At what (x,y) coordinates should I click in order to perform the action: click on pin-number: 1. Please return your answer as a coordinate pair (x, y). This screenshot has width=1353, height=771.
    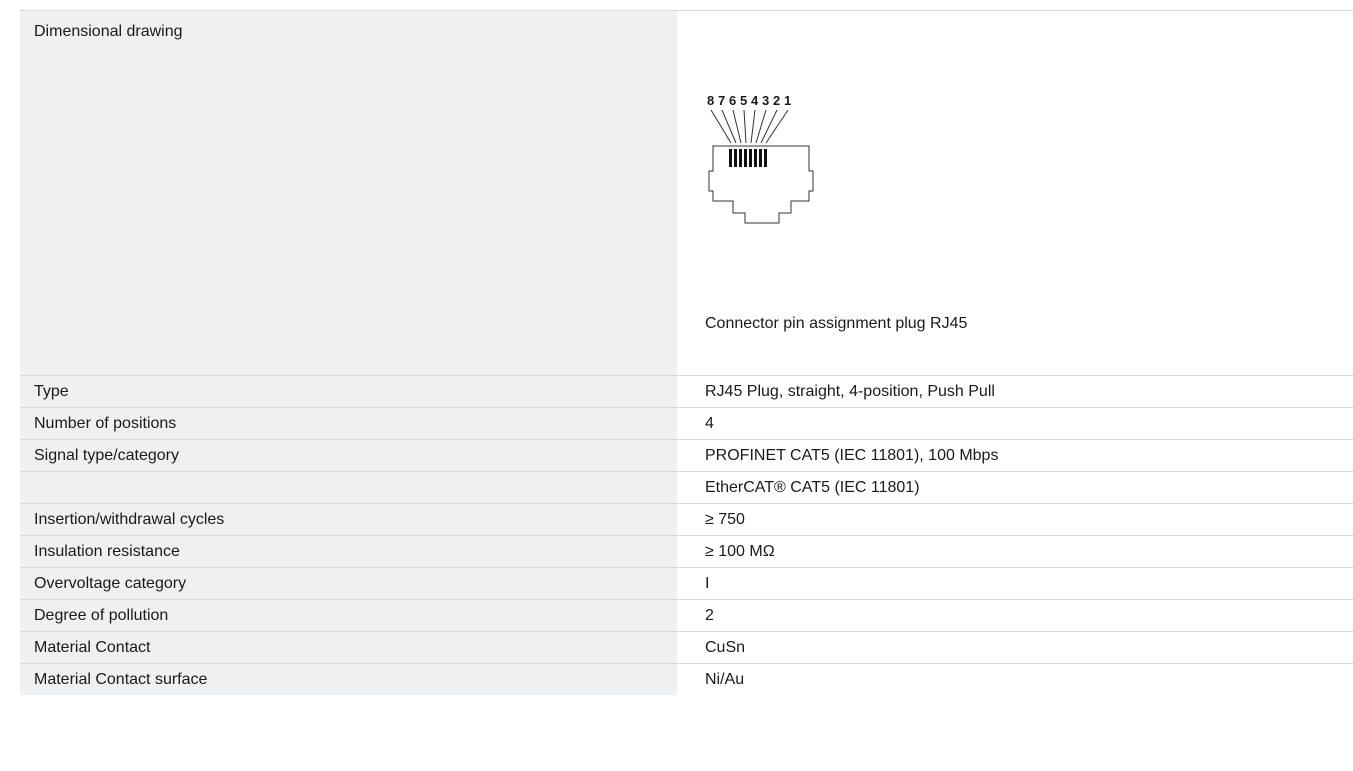
    Looking at the image, I should click on (787, 100).